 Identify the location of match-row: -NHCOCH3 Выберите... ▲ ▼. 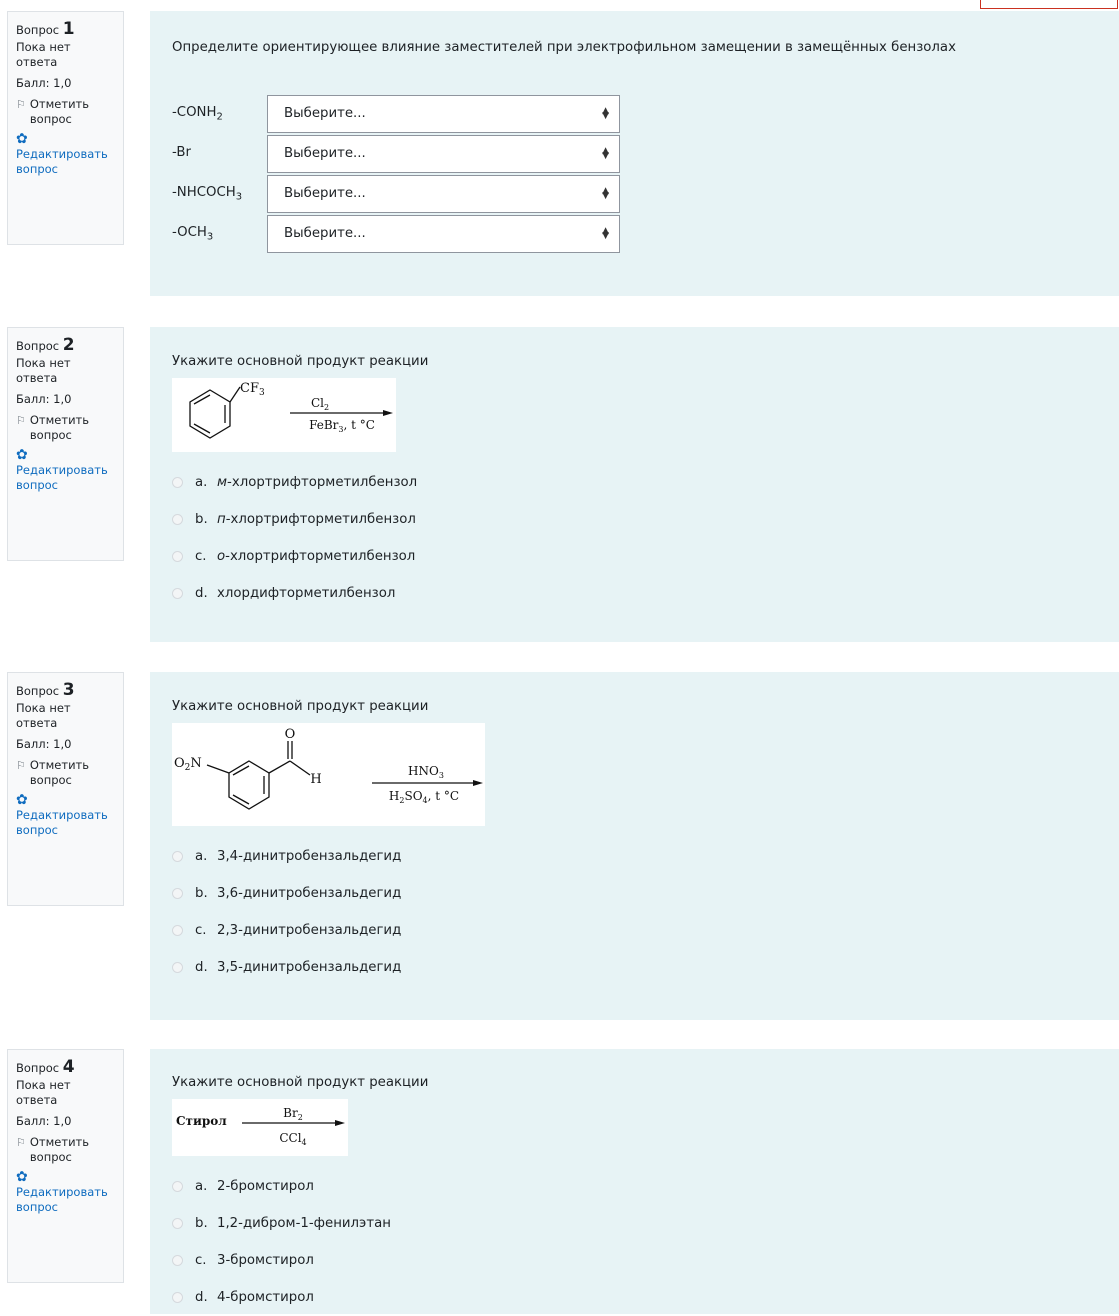
(634, 194).